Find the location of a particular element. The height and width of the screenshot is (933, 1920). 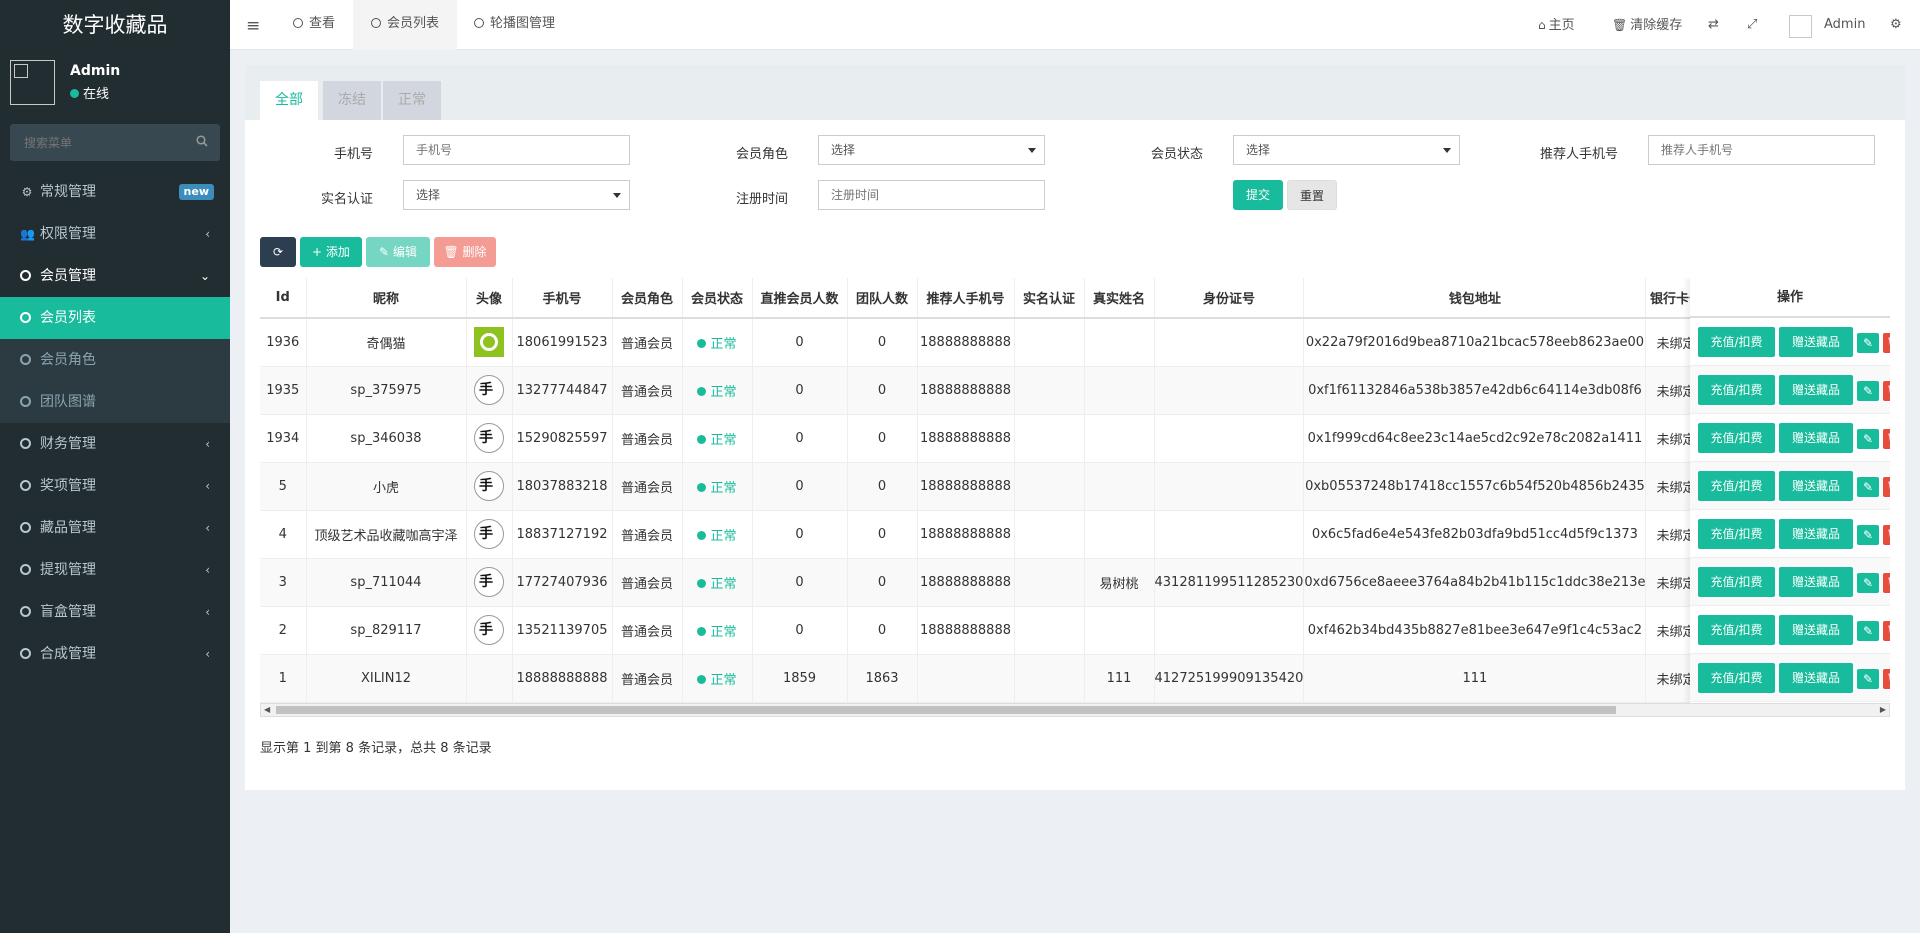

sidebar-item-member-role: 会员角色 is located at coordinates (115, 360).